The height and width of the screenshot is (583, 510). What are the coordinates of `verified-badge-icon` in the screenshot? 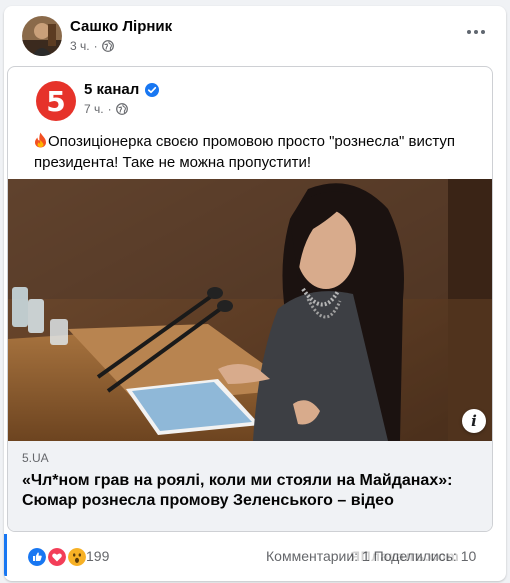 It's located at (152, 89).